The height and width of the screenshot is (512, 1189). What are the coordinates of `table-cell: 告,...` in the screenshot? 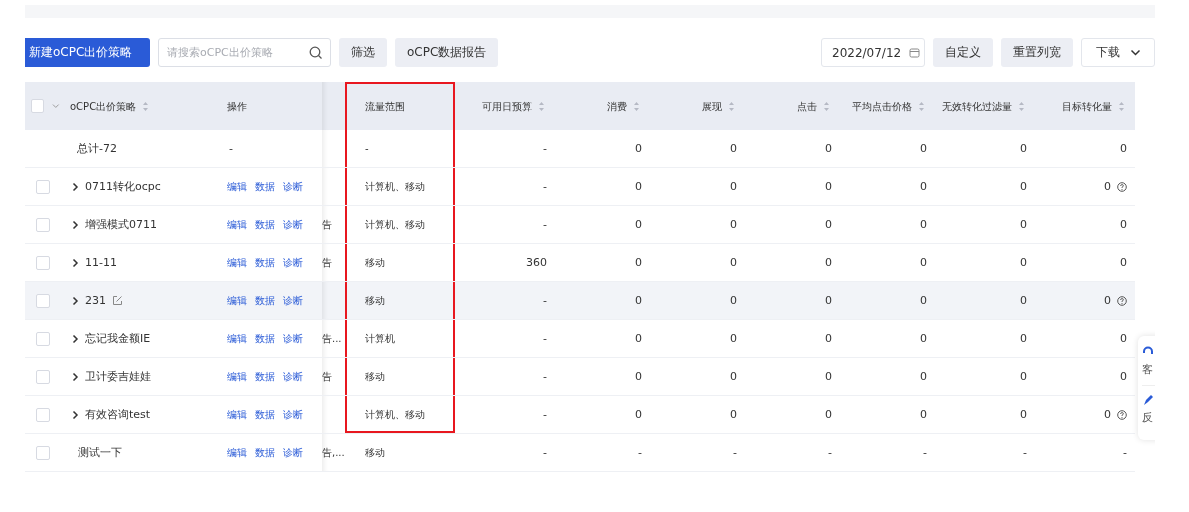 It's located at (333, 452).